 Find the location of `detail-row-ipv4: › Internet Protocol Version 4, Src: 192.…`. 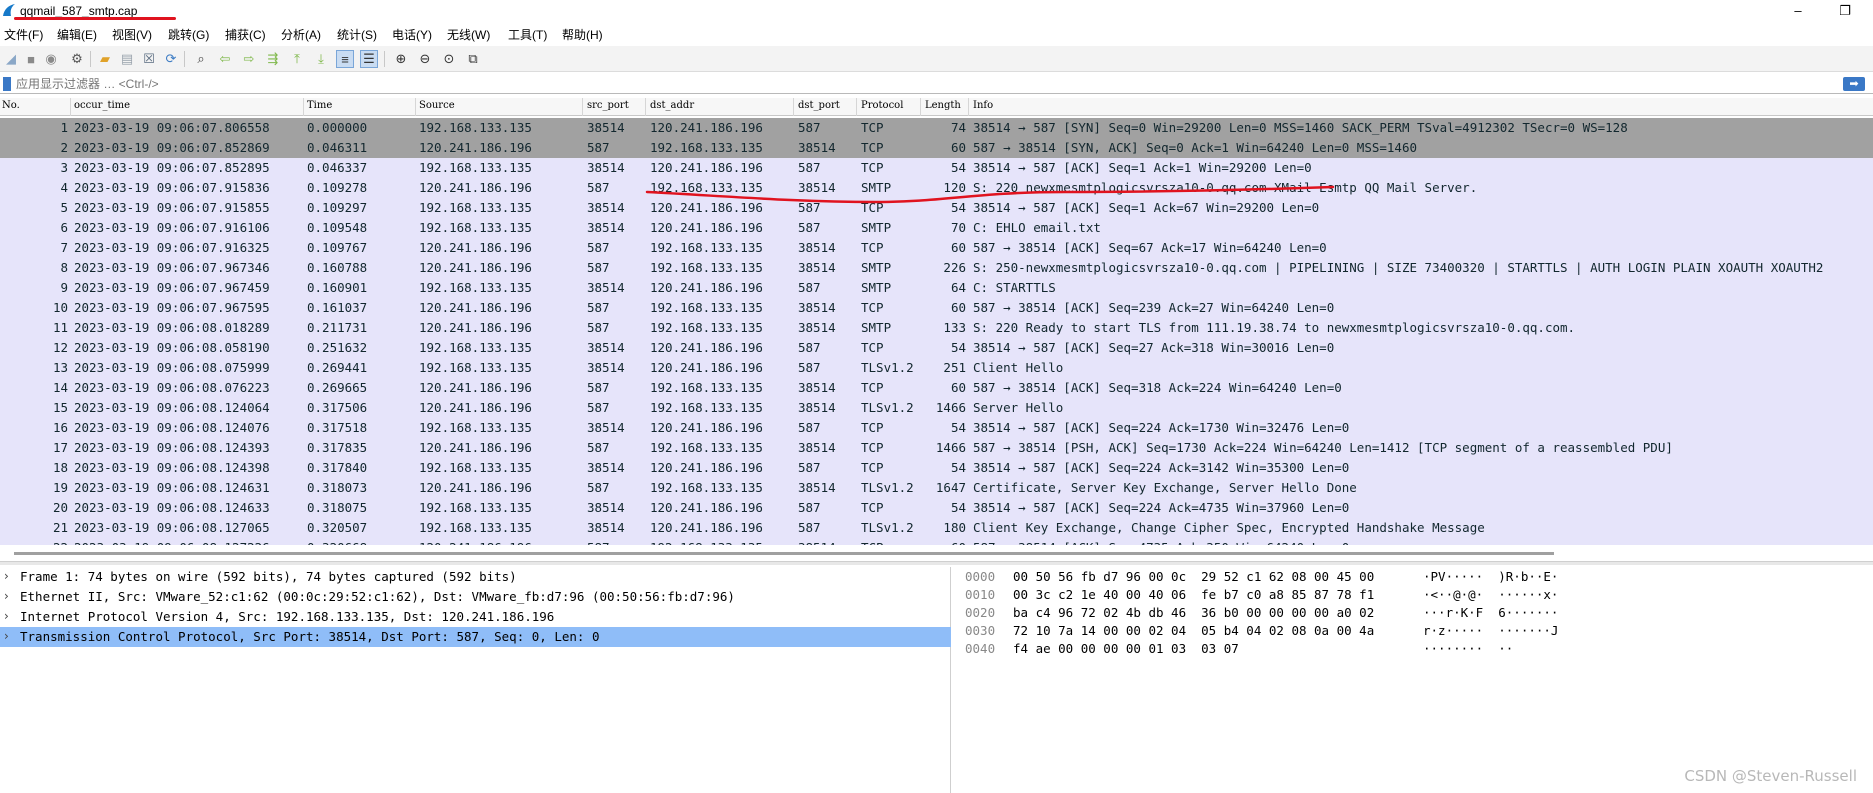

detail-row-ipv4: › Internet Protocol Version 4, Src: 192.… is located at coordinates (475, 617).